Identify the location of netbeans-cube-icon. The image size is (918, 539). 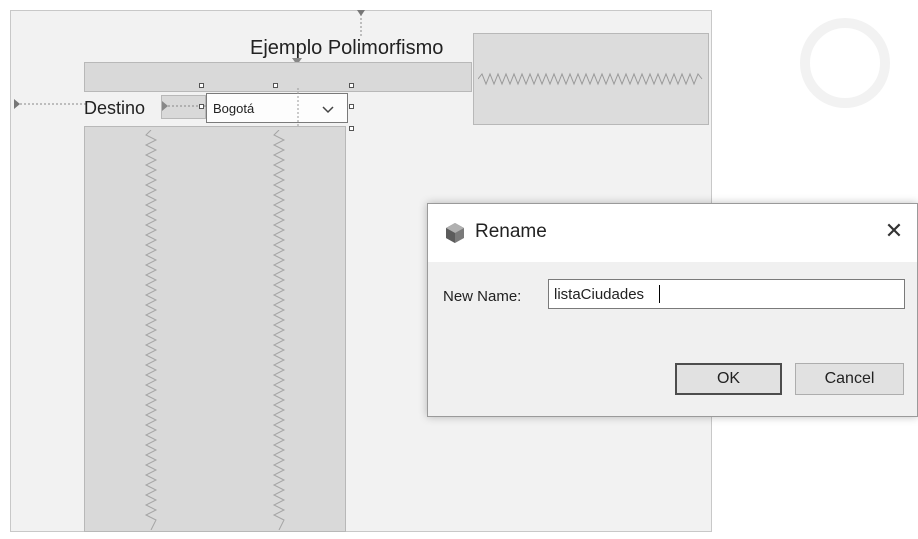
(455, 233).